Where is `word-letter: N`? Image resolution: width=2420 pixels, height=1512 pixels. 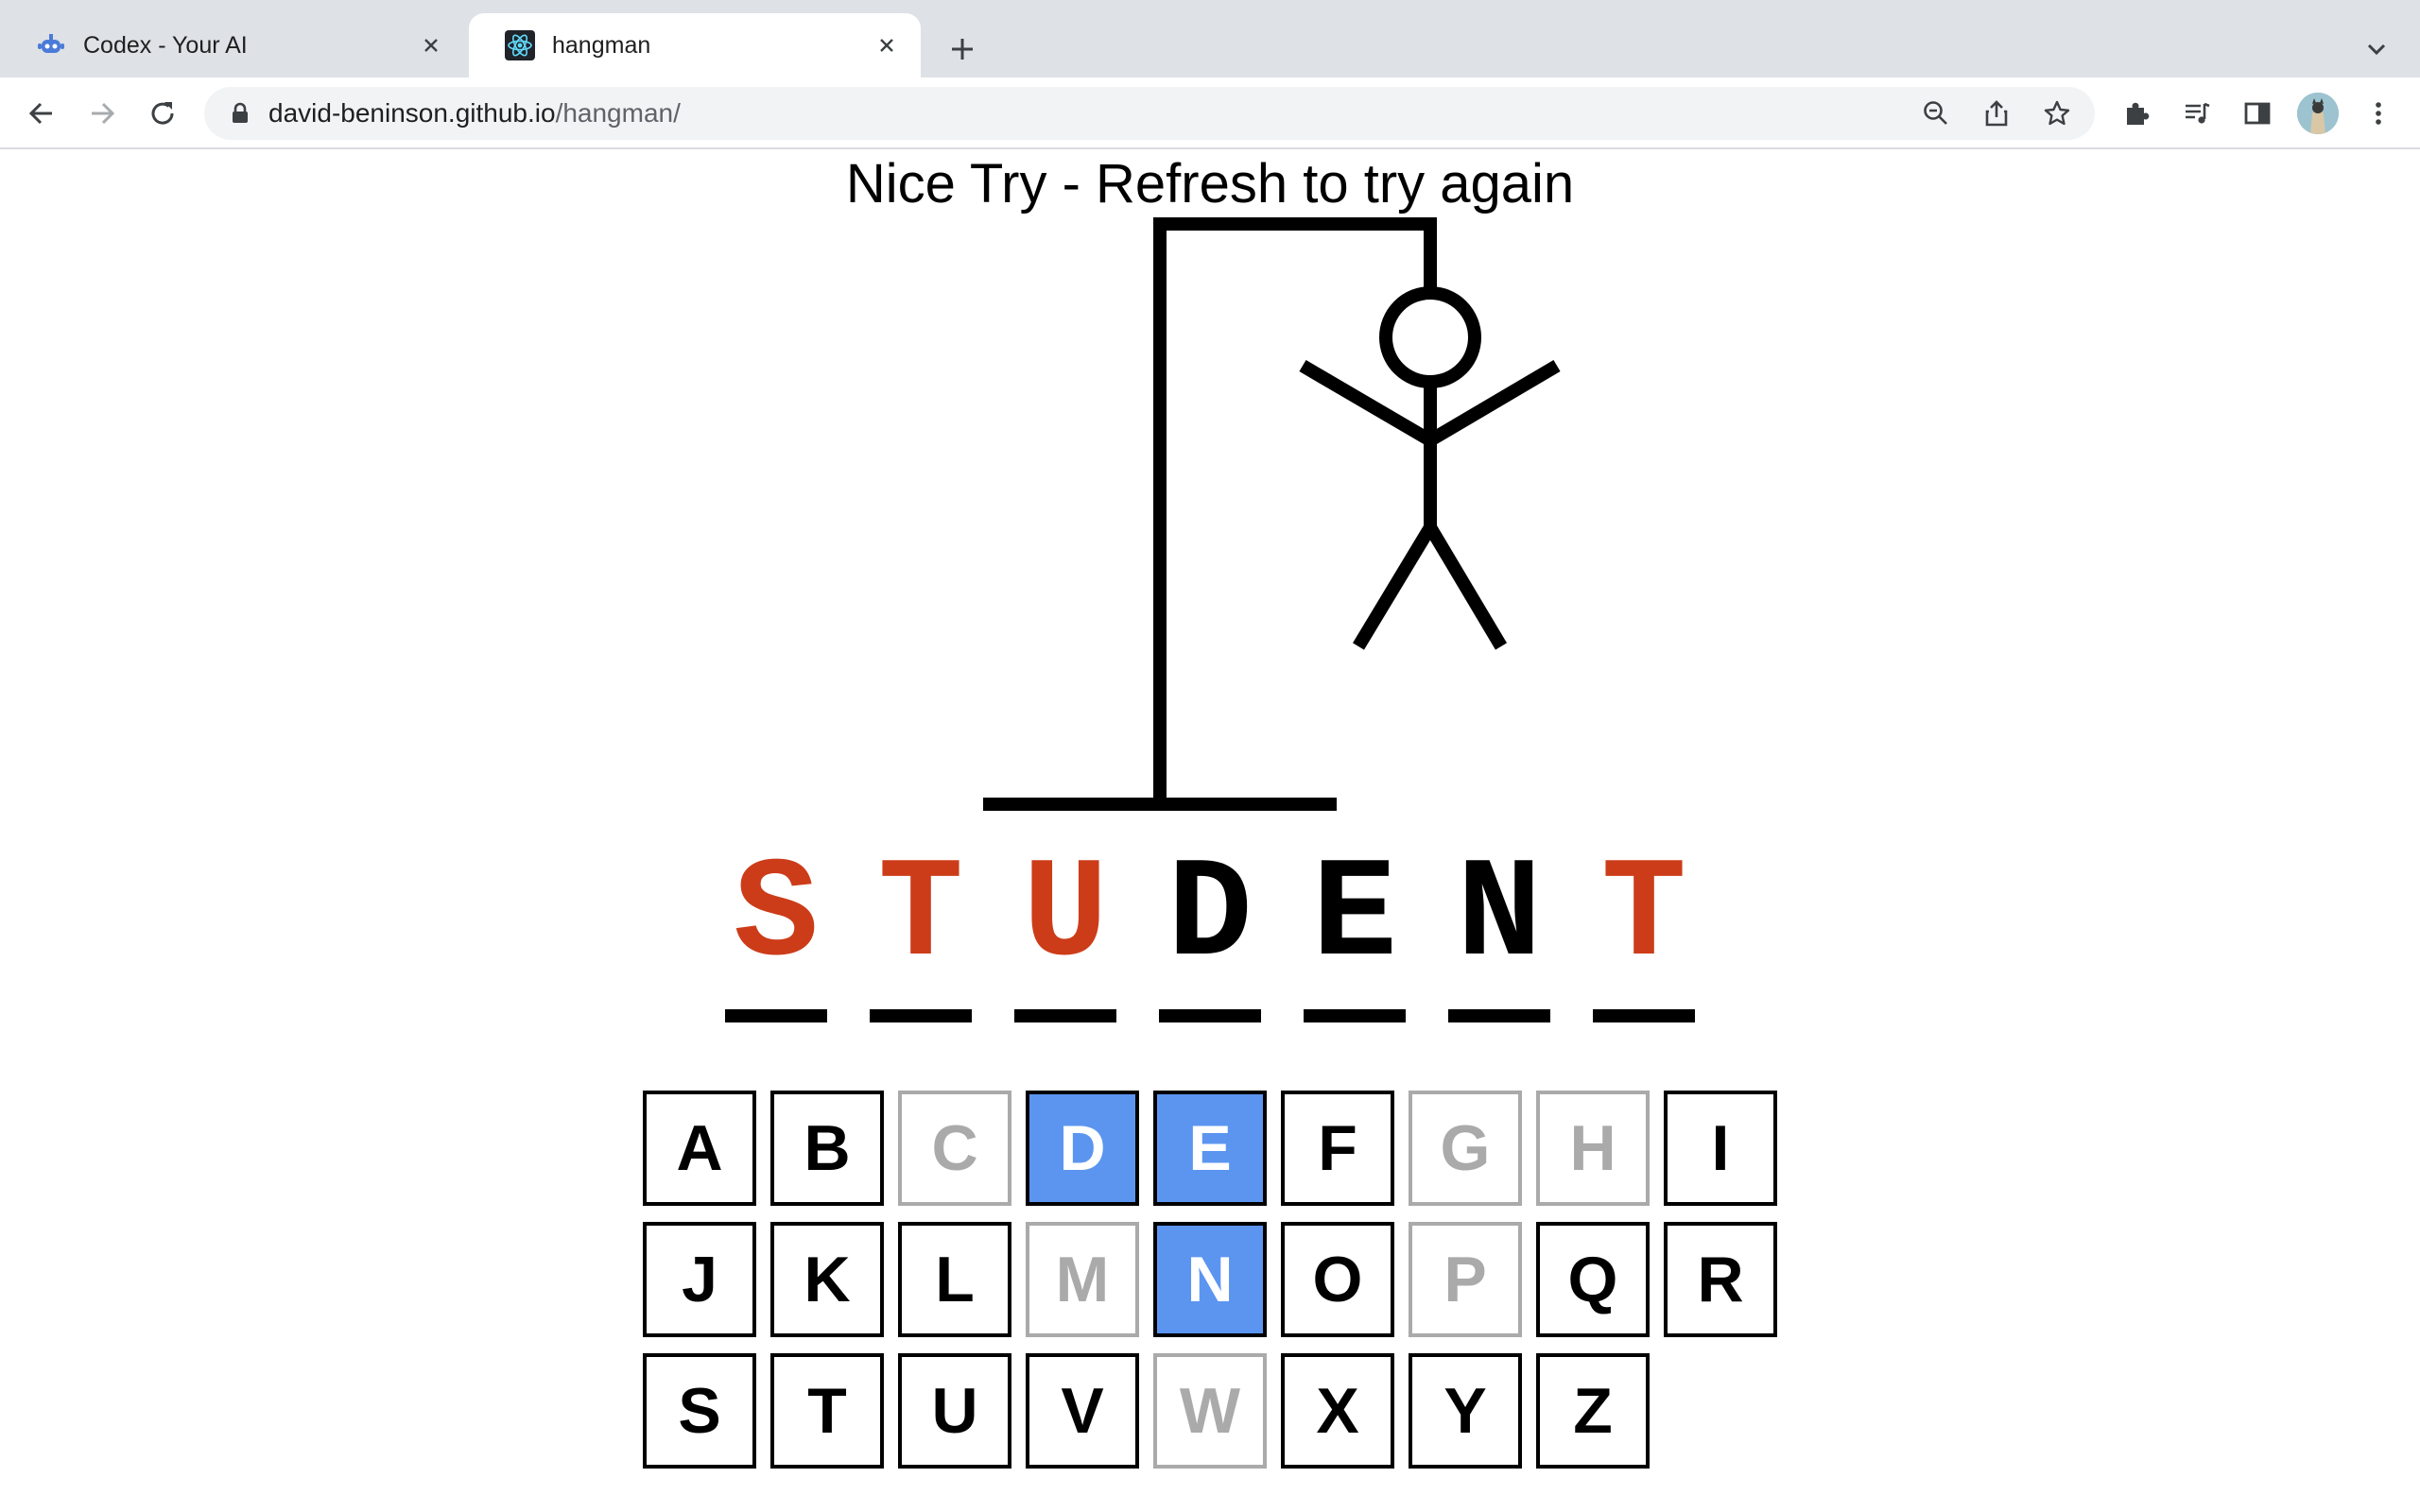 word-letter: N is located at coordinates (1499, 916).